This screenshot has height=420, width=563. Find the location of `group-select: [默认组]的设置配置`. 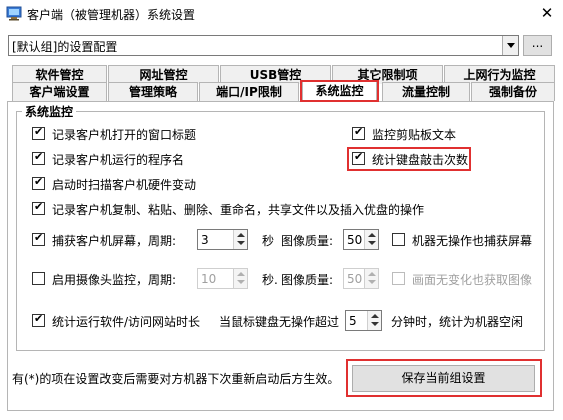

group-select: [默认组]的设置配置 is located at coordinates (263, 45).